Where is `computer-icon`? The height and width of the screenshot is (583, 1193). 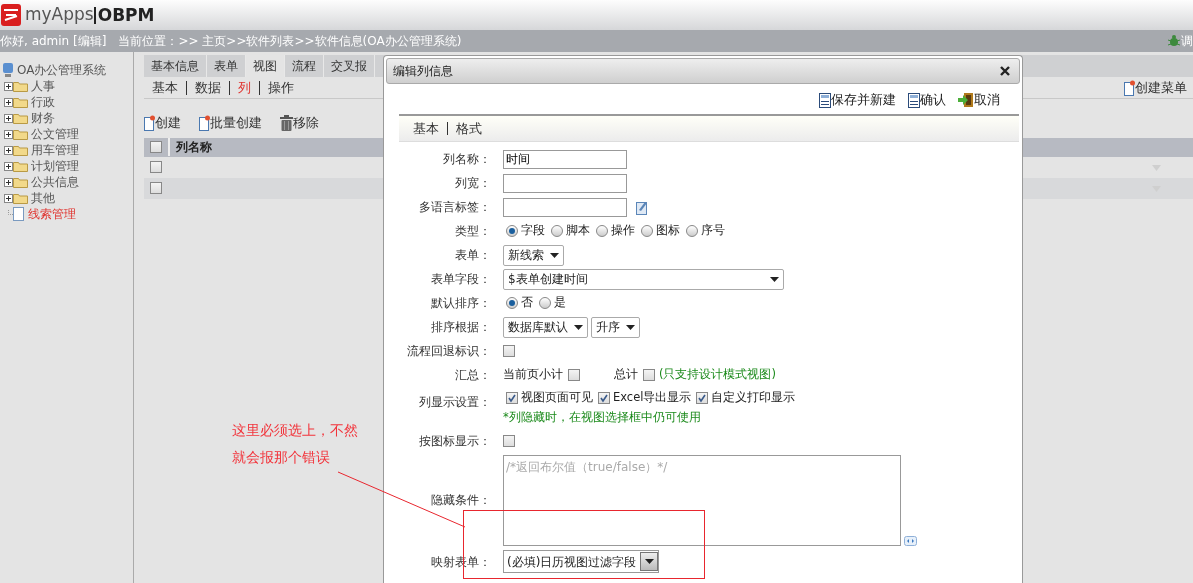 computer-icon is located at coordinates (8, 70).